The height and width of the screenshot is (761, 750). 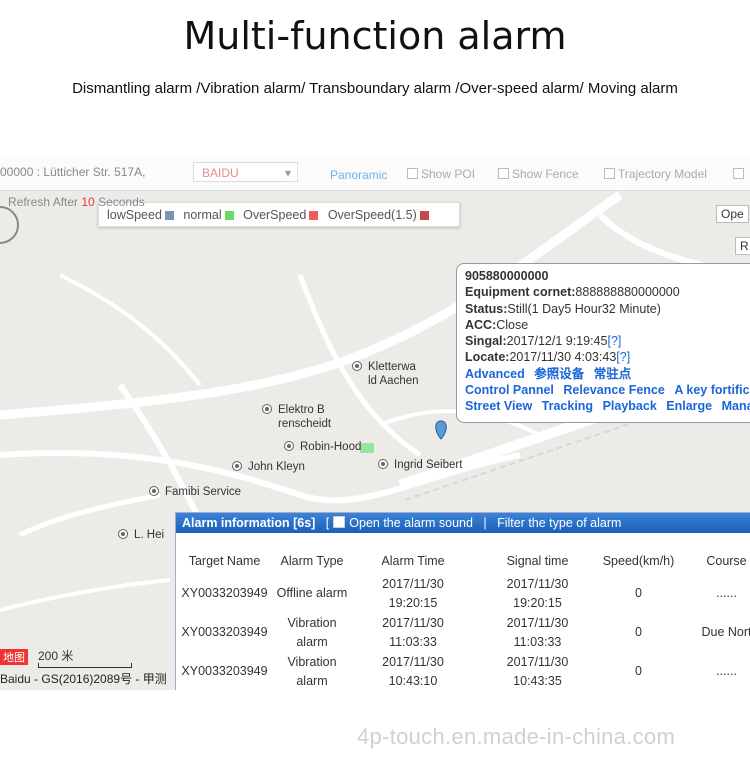 What do you see at coordinates (381, 215) in the screenshot?
I see `legend-item: OverSpeed(1.5)` at bounding box center [381, 215].